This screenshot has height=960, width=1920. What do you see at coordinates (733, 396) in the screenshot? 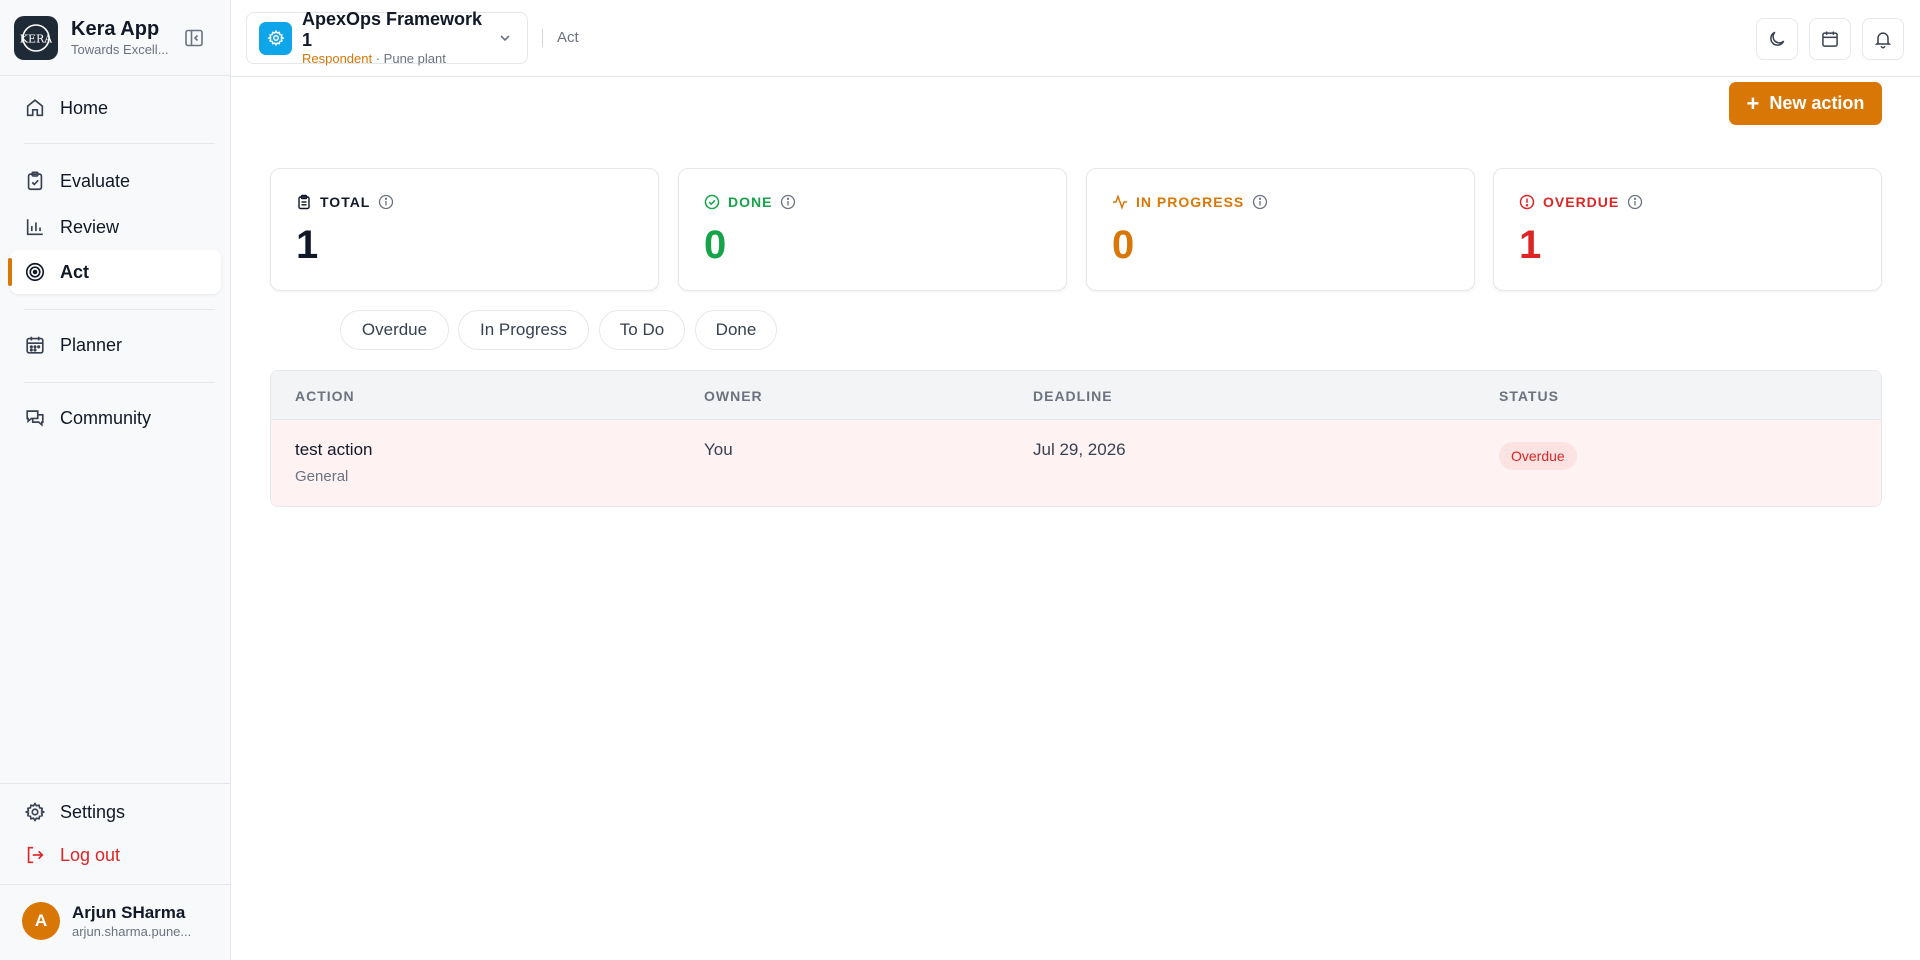
I see `column-header-owner: OWNER` at bounding box center [733, 396].